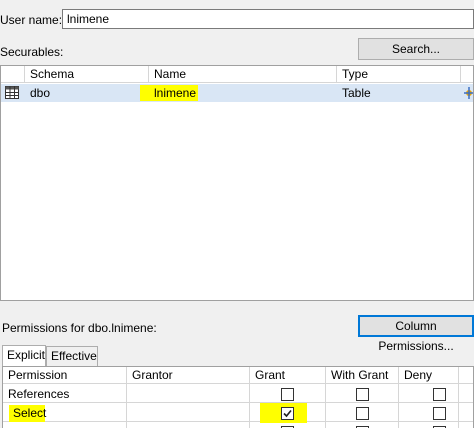 The image size is (474, 428). Describe the element at coordinates (39, 394) in the screenshot. I see `permission-name-cell: References` at that location.